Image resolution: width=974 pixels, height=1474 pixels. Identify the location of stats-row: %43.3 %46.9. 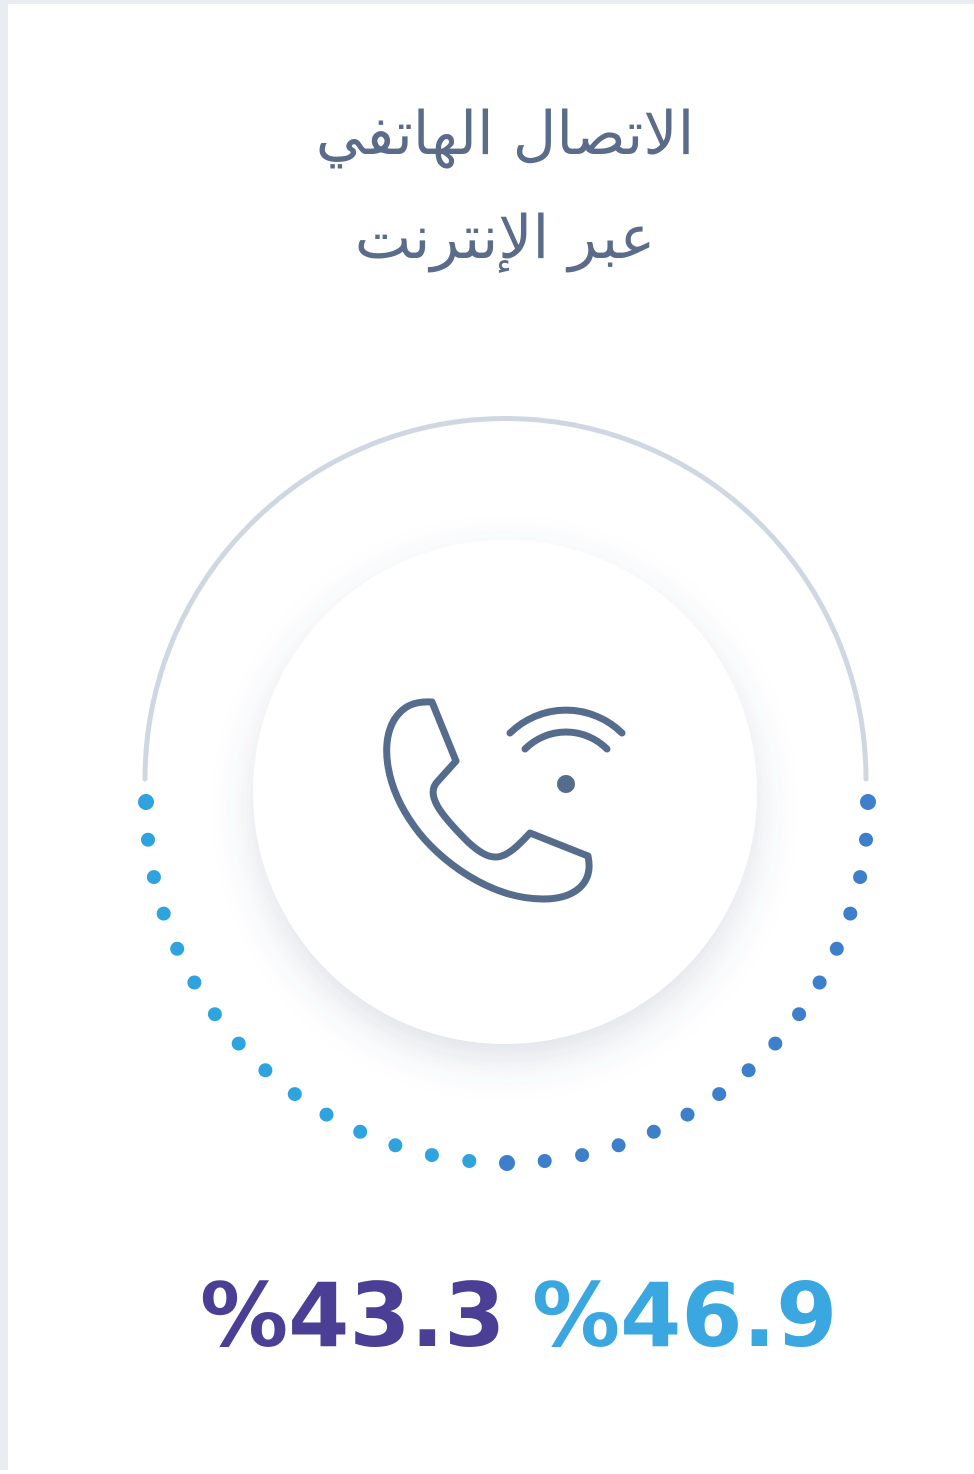
(491, 1316).